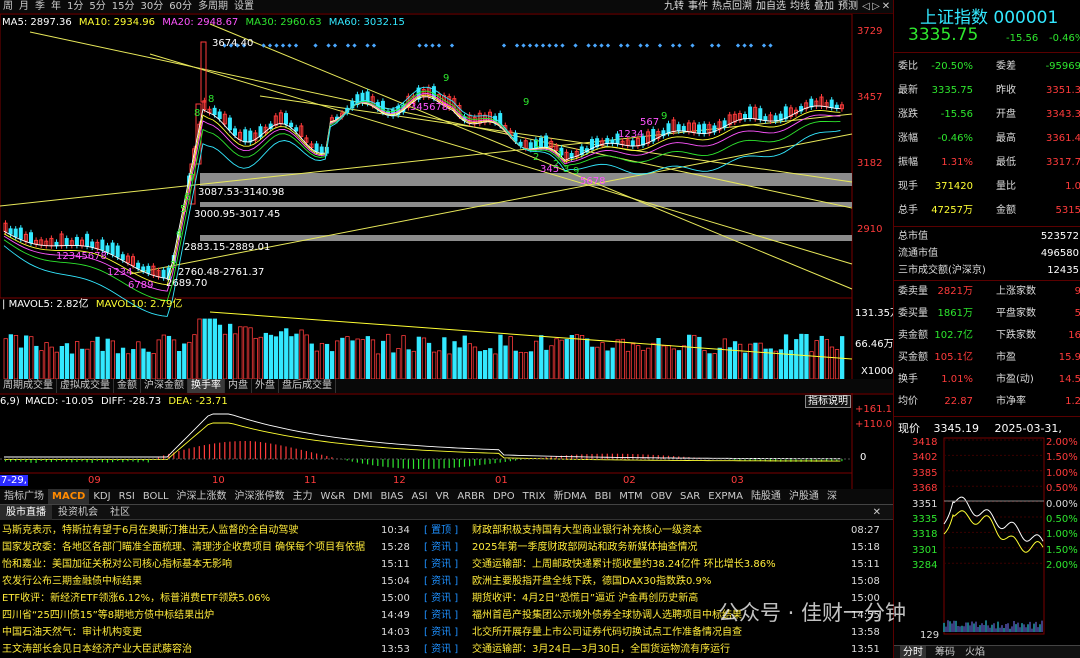 The width and height of the screenshot is (1080, 658). I want to click on tab-kdj: KDJ, so click(101, 496).